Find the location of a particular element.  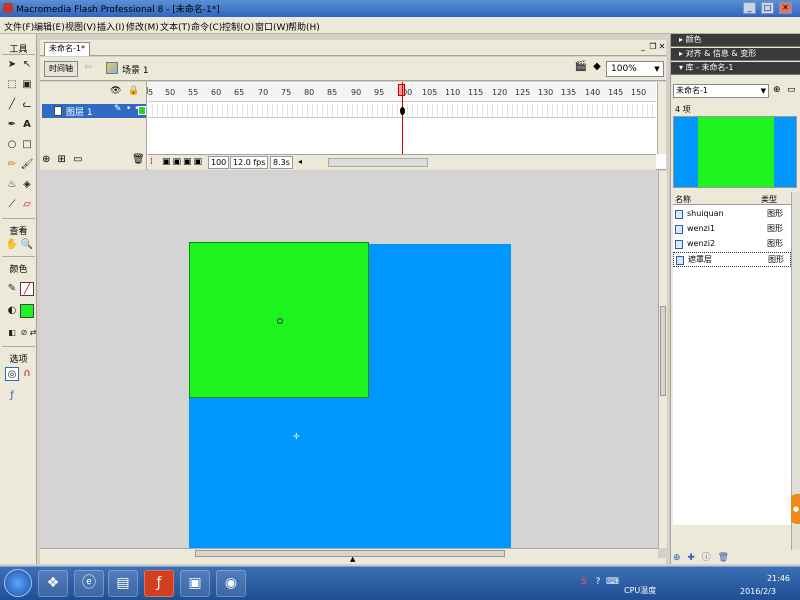

minimize-button: _ is located at coordinates (749, 8).